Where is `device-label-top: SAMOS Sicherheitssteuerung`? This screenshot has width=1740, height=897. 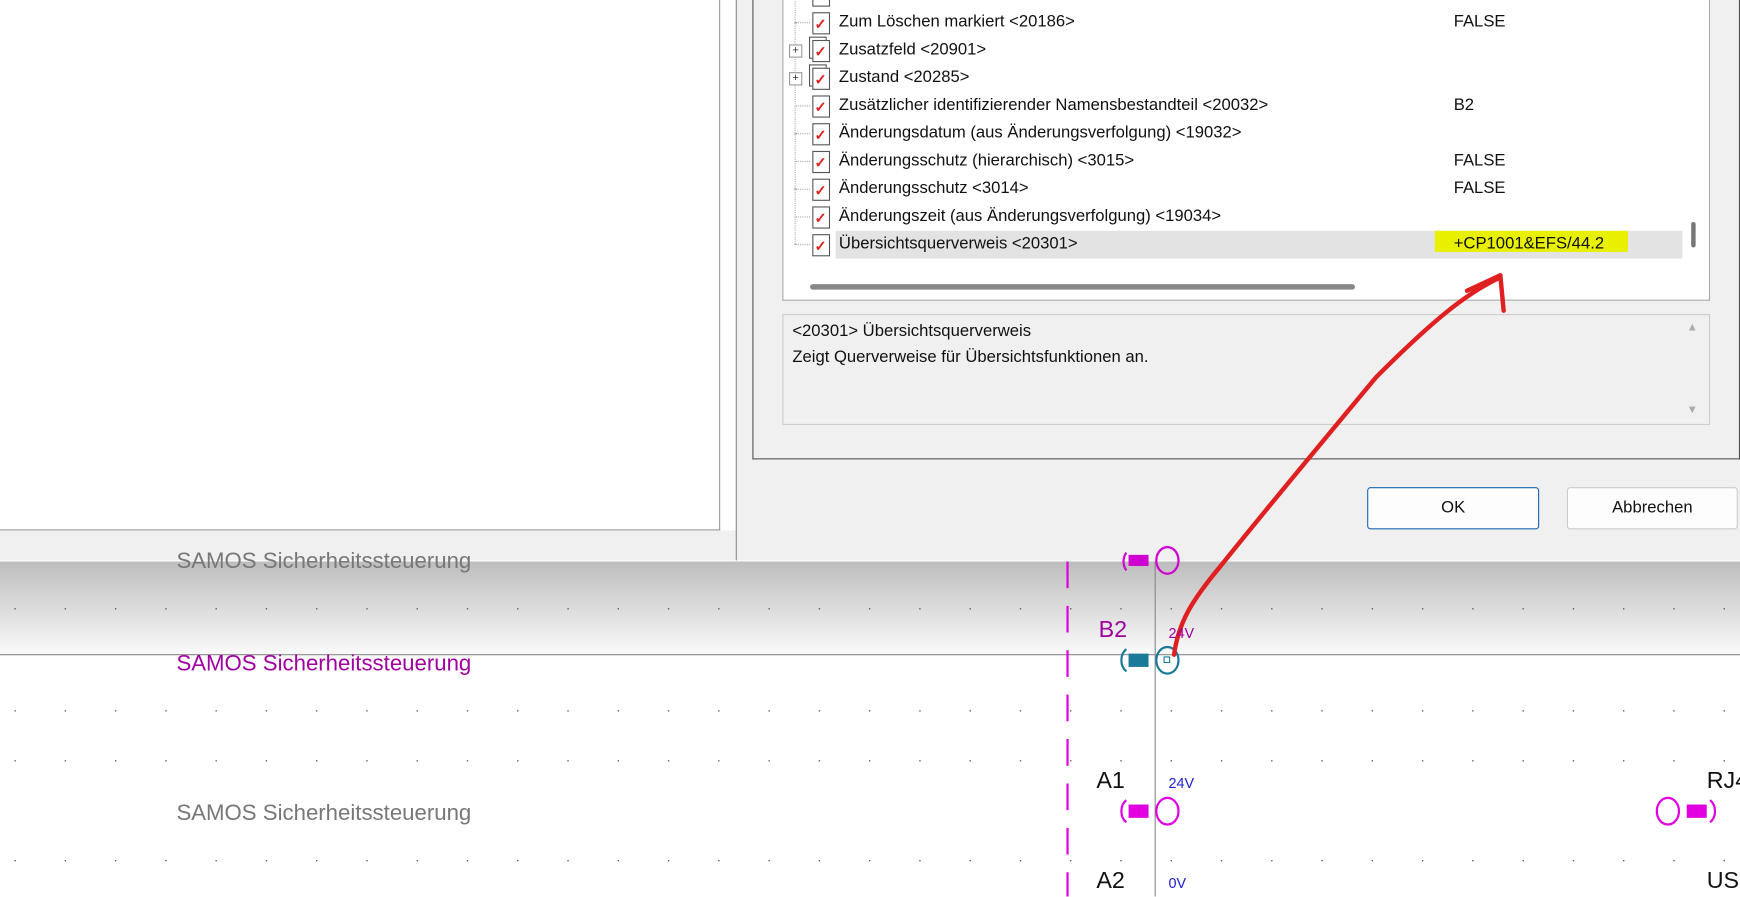 device-label-top: SAMOS Sicherheitssteuerung is located at coordinates (324, 561).